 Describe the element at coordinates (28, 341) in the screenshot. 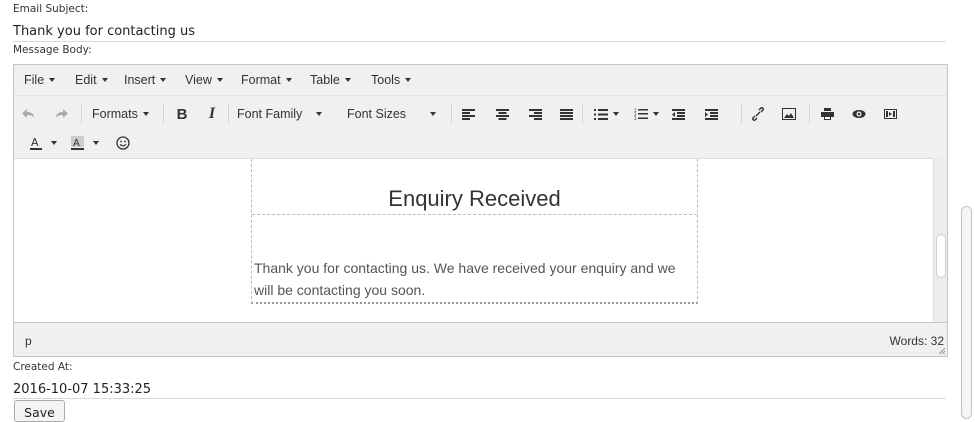

I see `element-path: p` at that location.